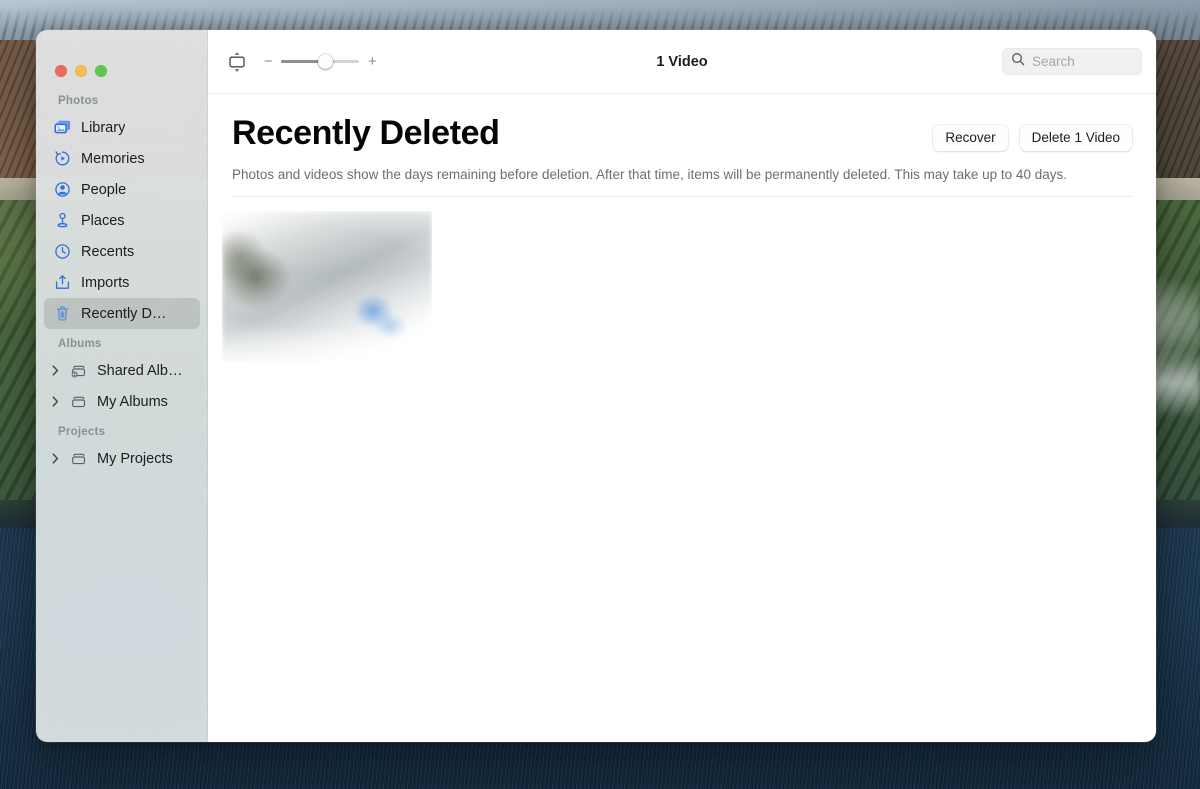 Image resolution: width=1200 pixels, height=789 pixels. I want to click on sidebar-item-label: Library, so click(103, 127).